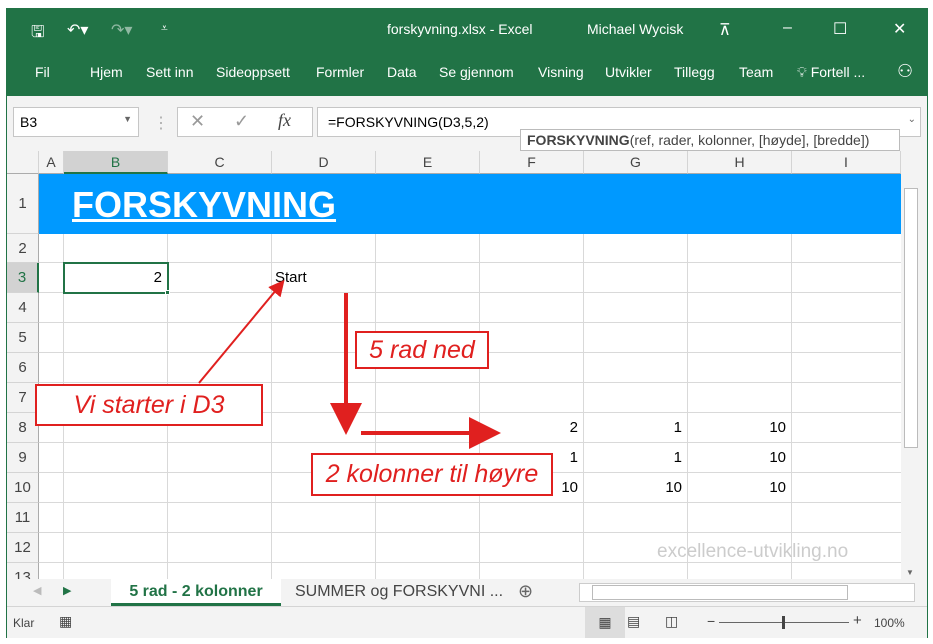 This screenshot has height=644, width=933. What do you see at coordinates (671, 621) in the screenshot?
I see `page-break-icon: ◫` at bounding box center [671, 621].